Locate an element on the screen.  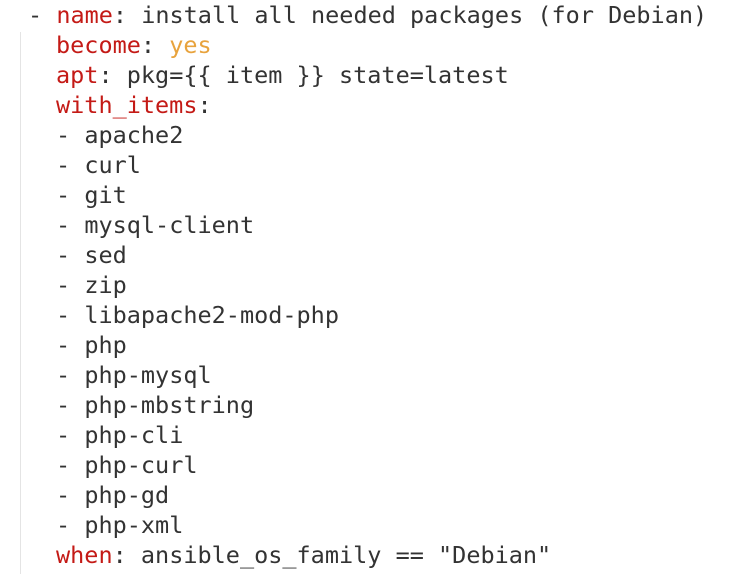
code-line-with-items: with_items: is located at coordinates (134, 105).